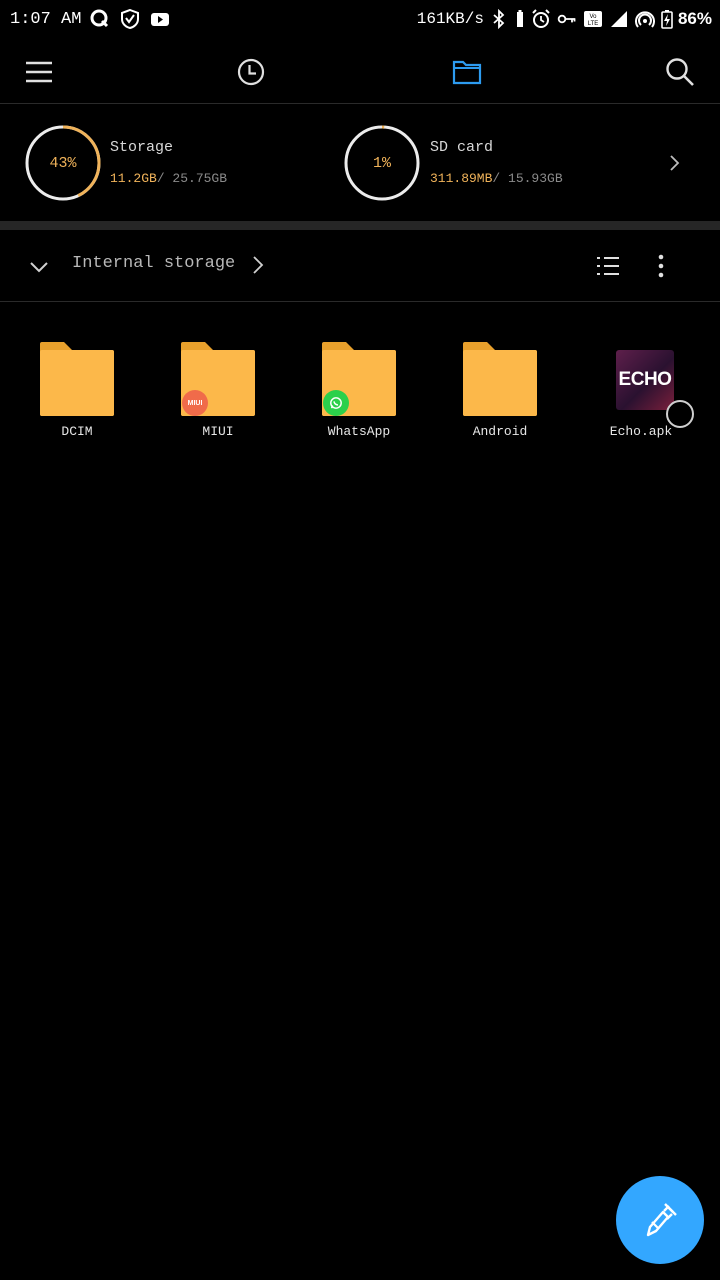 The height and width of the screenshot is (1280, 720). Describe the element at coordinates (133, 178) in the screenshot. I see `internal-storage-used: 11.2GB` at that location.